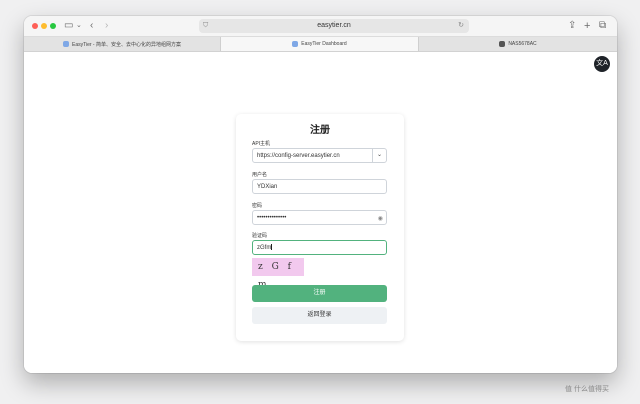 This screenshot has width=640, height=404. What do you see at coordinates (272, 218) in the screenshot?
I see `password-value: ••••••••••••••` at bounding box center [272, 218].